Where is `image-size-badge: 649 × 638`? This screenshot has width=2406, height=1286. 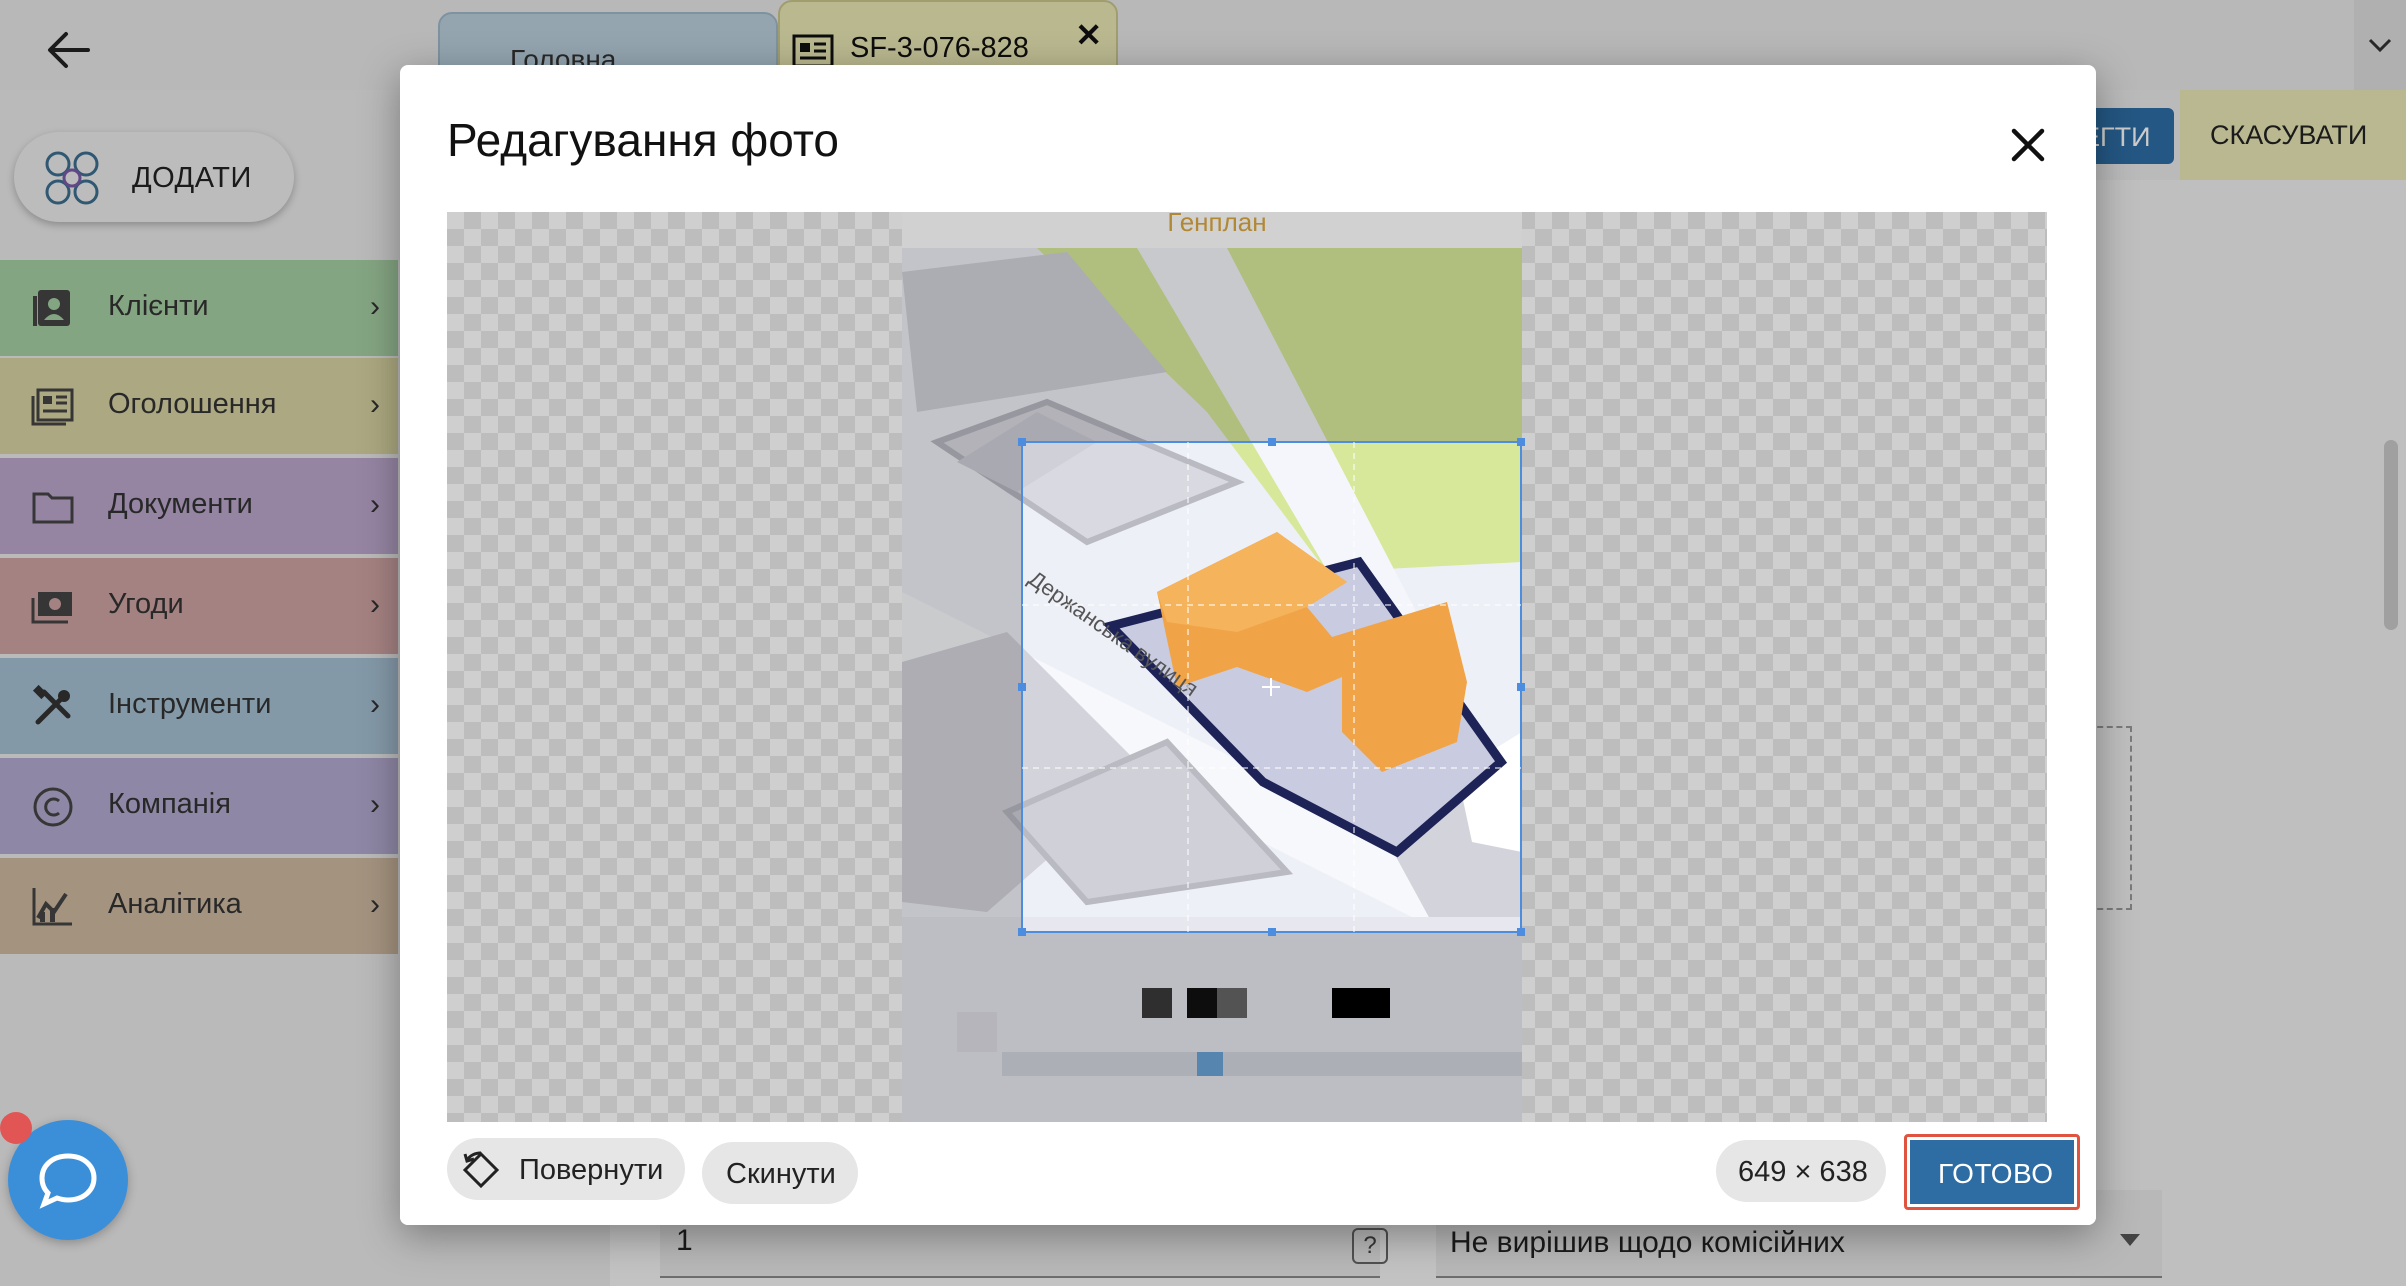 image-size-badge: 649 × 638 is located at coordinates (1801, 1171).